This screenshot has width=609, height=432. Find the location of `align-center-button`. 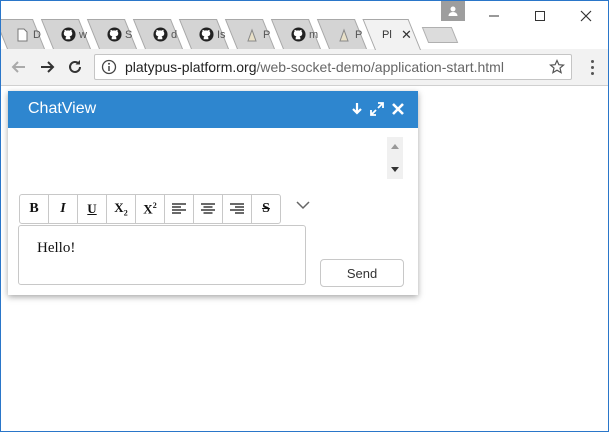

align-center-button is located at coordinates (208, 209).